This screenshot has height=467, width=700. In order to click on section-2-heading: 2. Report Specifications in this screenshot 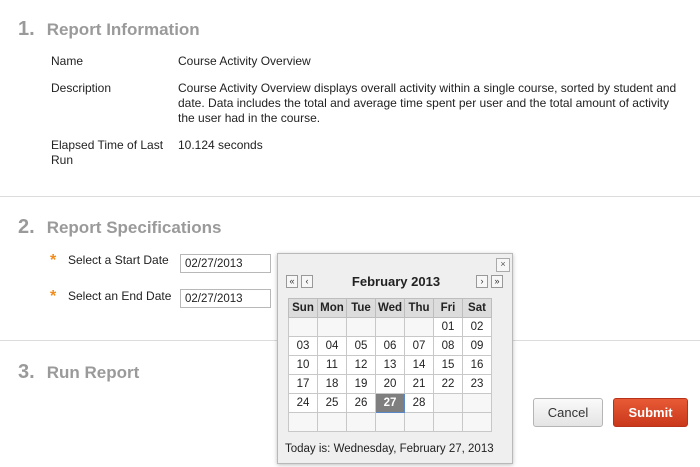, I will do `click(119, 227)`.